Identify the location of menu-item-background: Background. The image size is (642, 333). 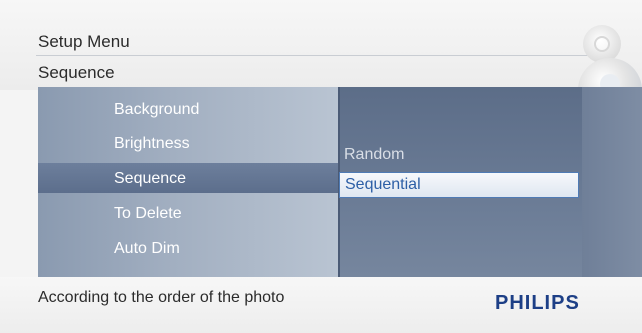
(156, 110).